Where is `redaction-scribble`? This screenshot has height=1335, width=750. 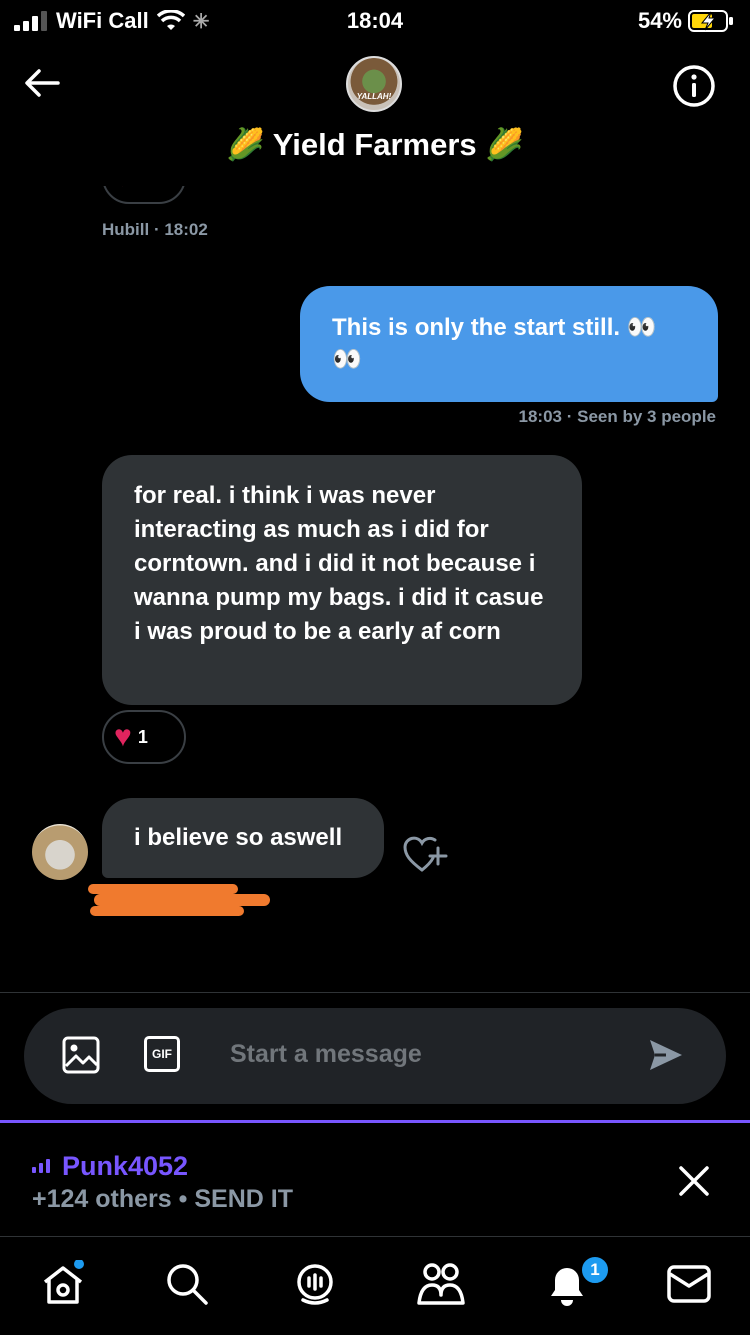
redaction-scribble is located at coordinates (179, 901).